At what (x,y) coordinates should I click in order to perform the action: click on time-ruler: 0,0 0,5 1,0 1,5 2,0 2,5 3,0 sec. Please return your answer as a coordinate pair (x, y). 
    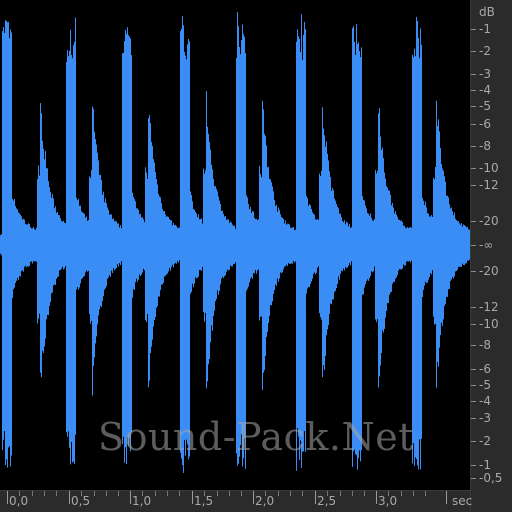
    Looking at the image, I should click on (236, 501).